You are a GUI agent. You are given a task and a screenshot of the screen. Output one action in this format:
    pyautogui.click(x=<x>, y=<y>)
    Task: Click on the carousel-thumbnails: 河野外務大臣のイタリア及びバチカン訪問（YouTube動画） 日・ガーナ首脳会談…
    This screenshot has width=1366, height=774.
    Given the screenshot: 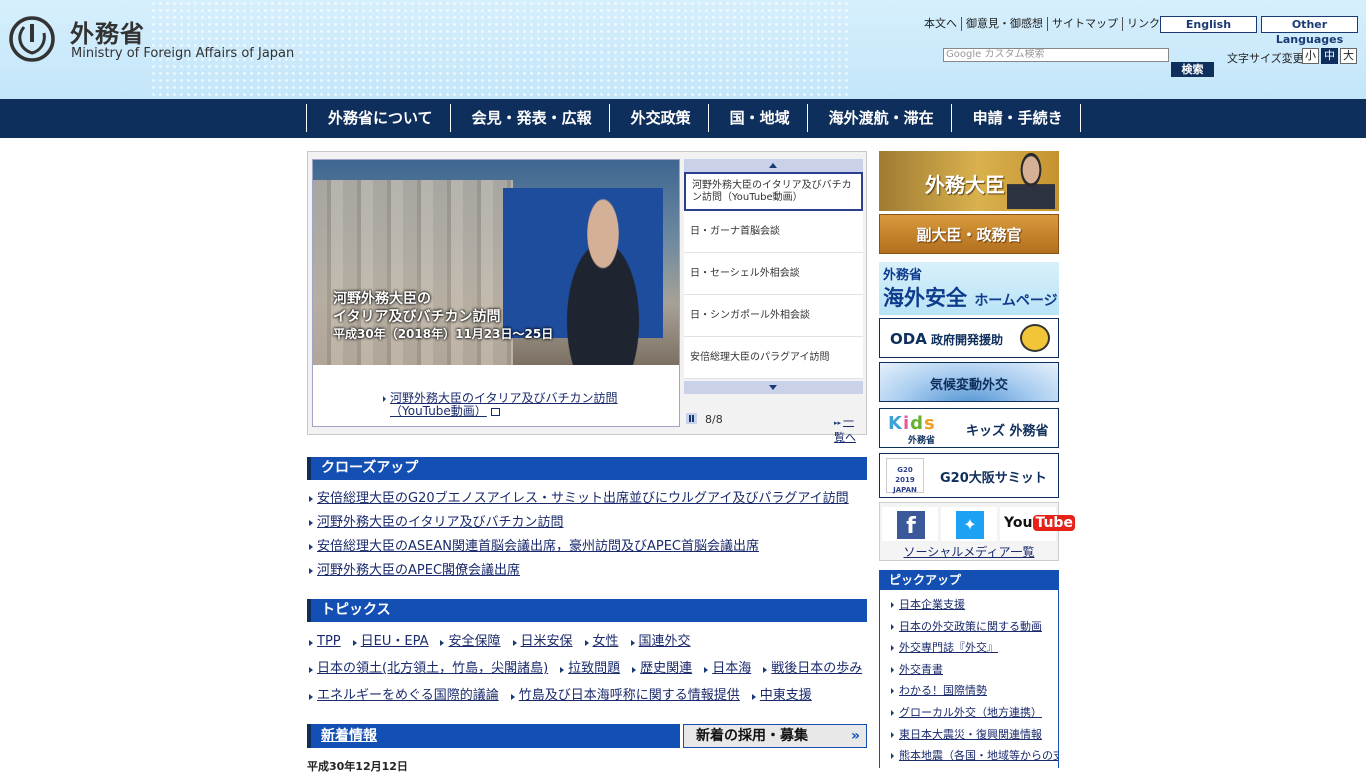 What is the action you would take?
    pyautogui.click(x=773, y=276)
    